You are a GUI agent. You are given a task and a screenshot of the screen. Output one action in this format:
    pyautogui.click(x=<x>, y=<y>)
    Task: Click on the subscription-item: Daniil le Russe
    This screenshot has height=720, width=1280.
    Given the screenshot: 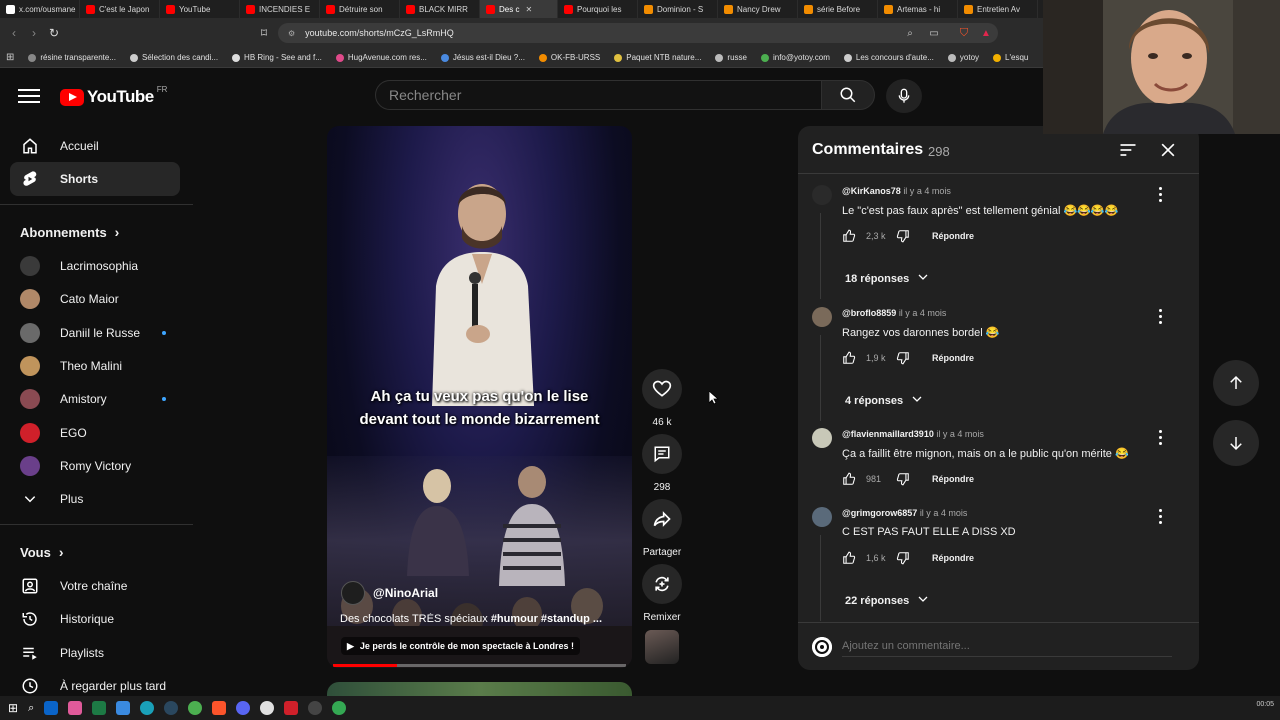 What is the action you would take?
    pyautogui.click(x=95, y=333)
    